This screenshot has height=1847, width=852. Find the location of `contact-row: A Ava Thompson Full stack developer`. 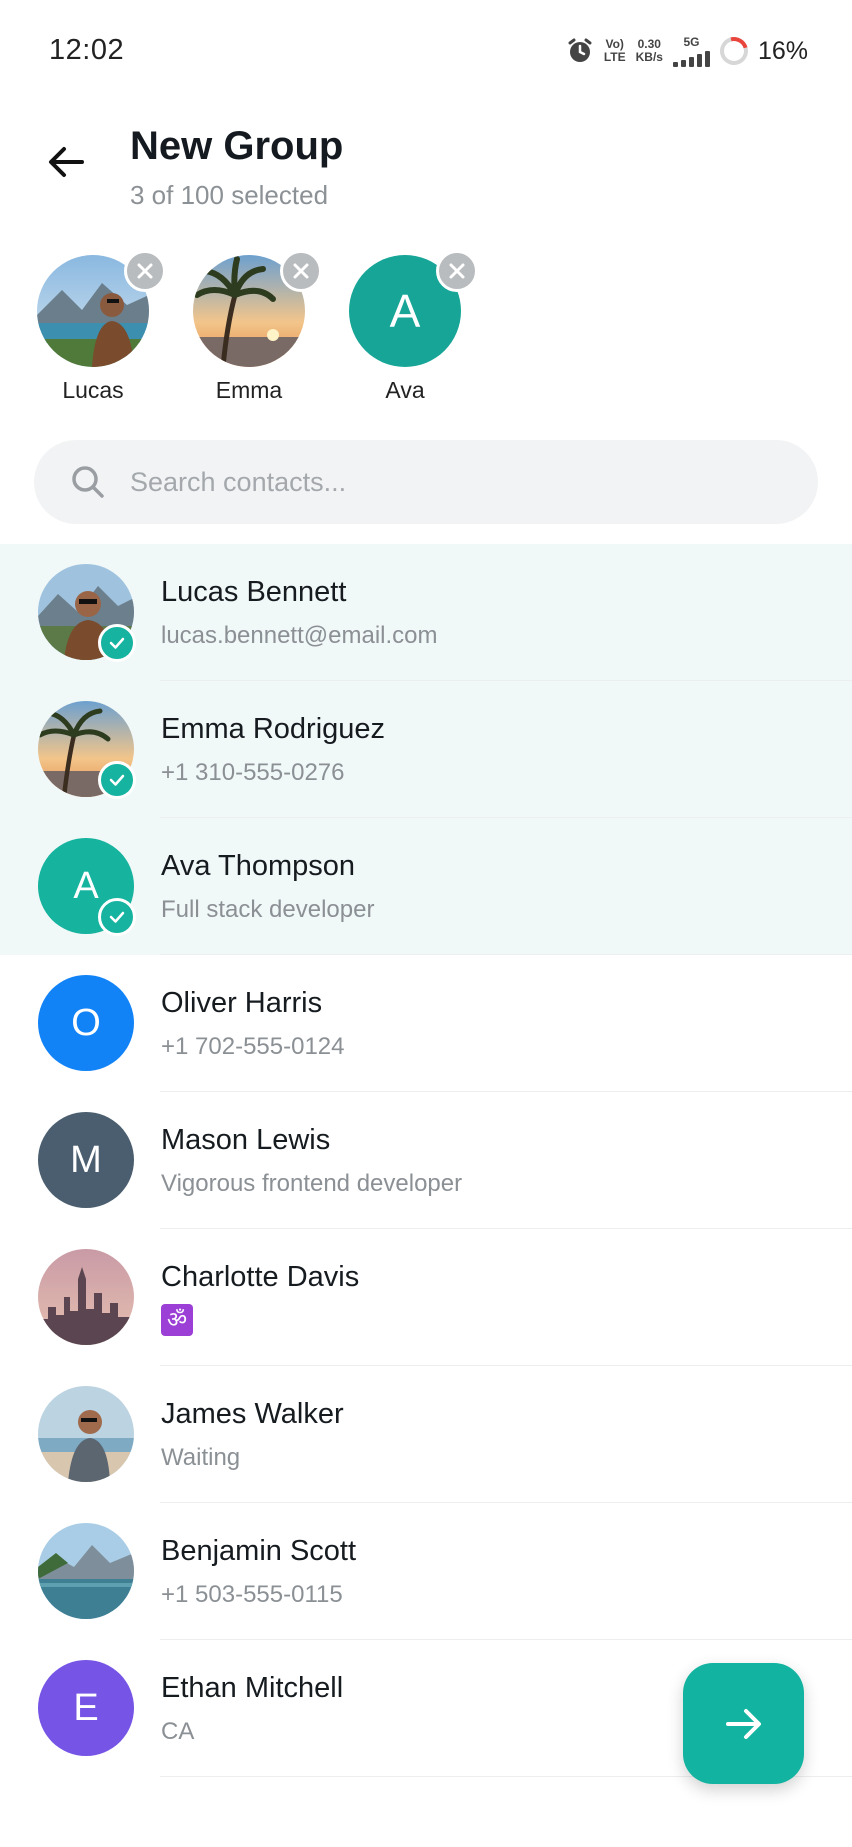

contact-row: A Ava Thompson Full stack developer is located at coordinates (426, 886).